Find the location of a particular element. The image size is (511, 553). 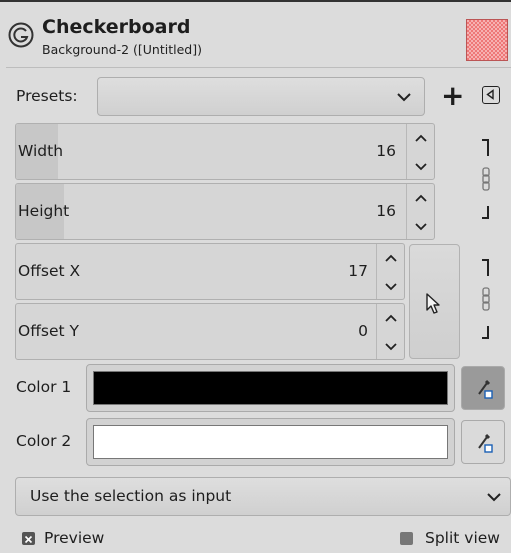

offset-x-spinner is located at coordinates (390, 272).